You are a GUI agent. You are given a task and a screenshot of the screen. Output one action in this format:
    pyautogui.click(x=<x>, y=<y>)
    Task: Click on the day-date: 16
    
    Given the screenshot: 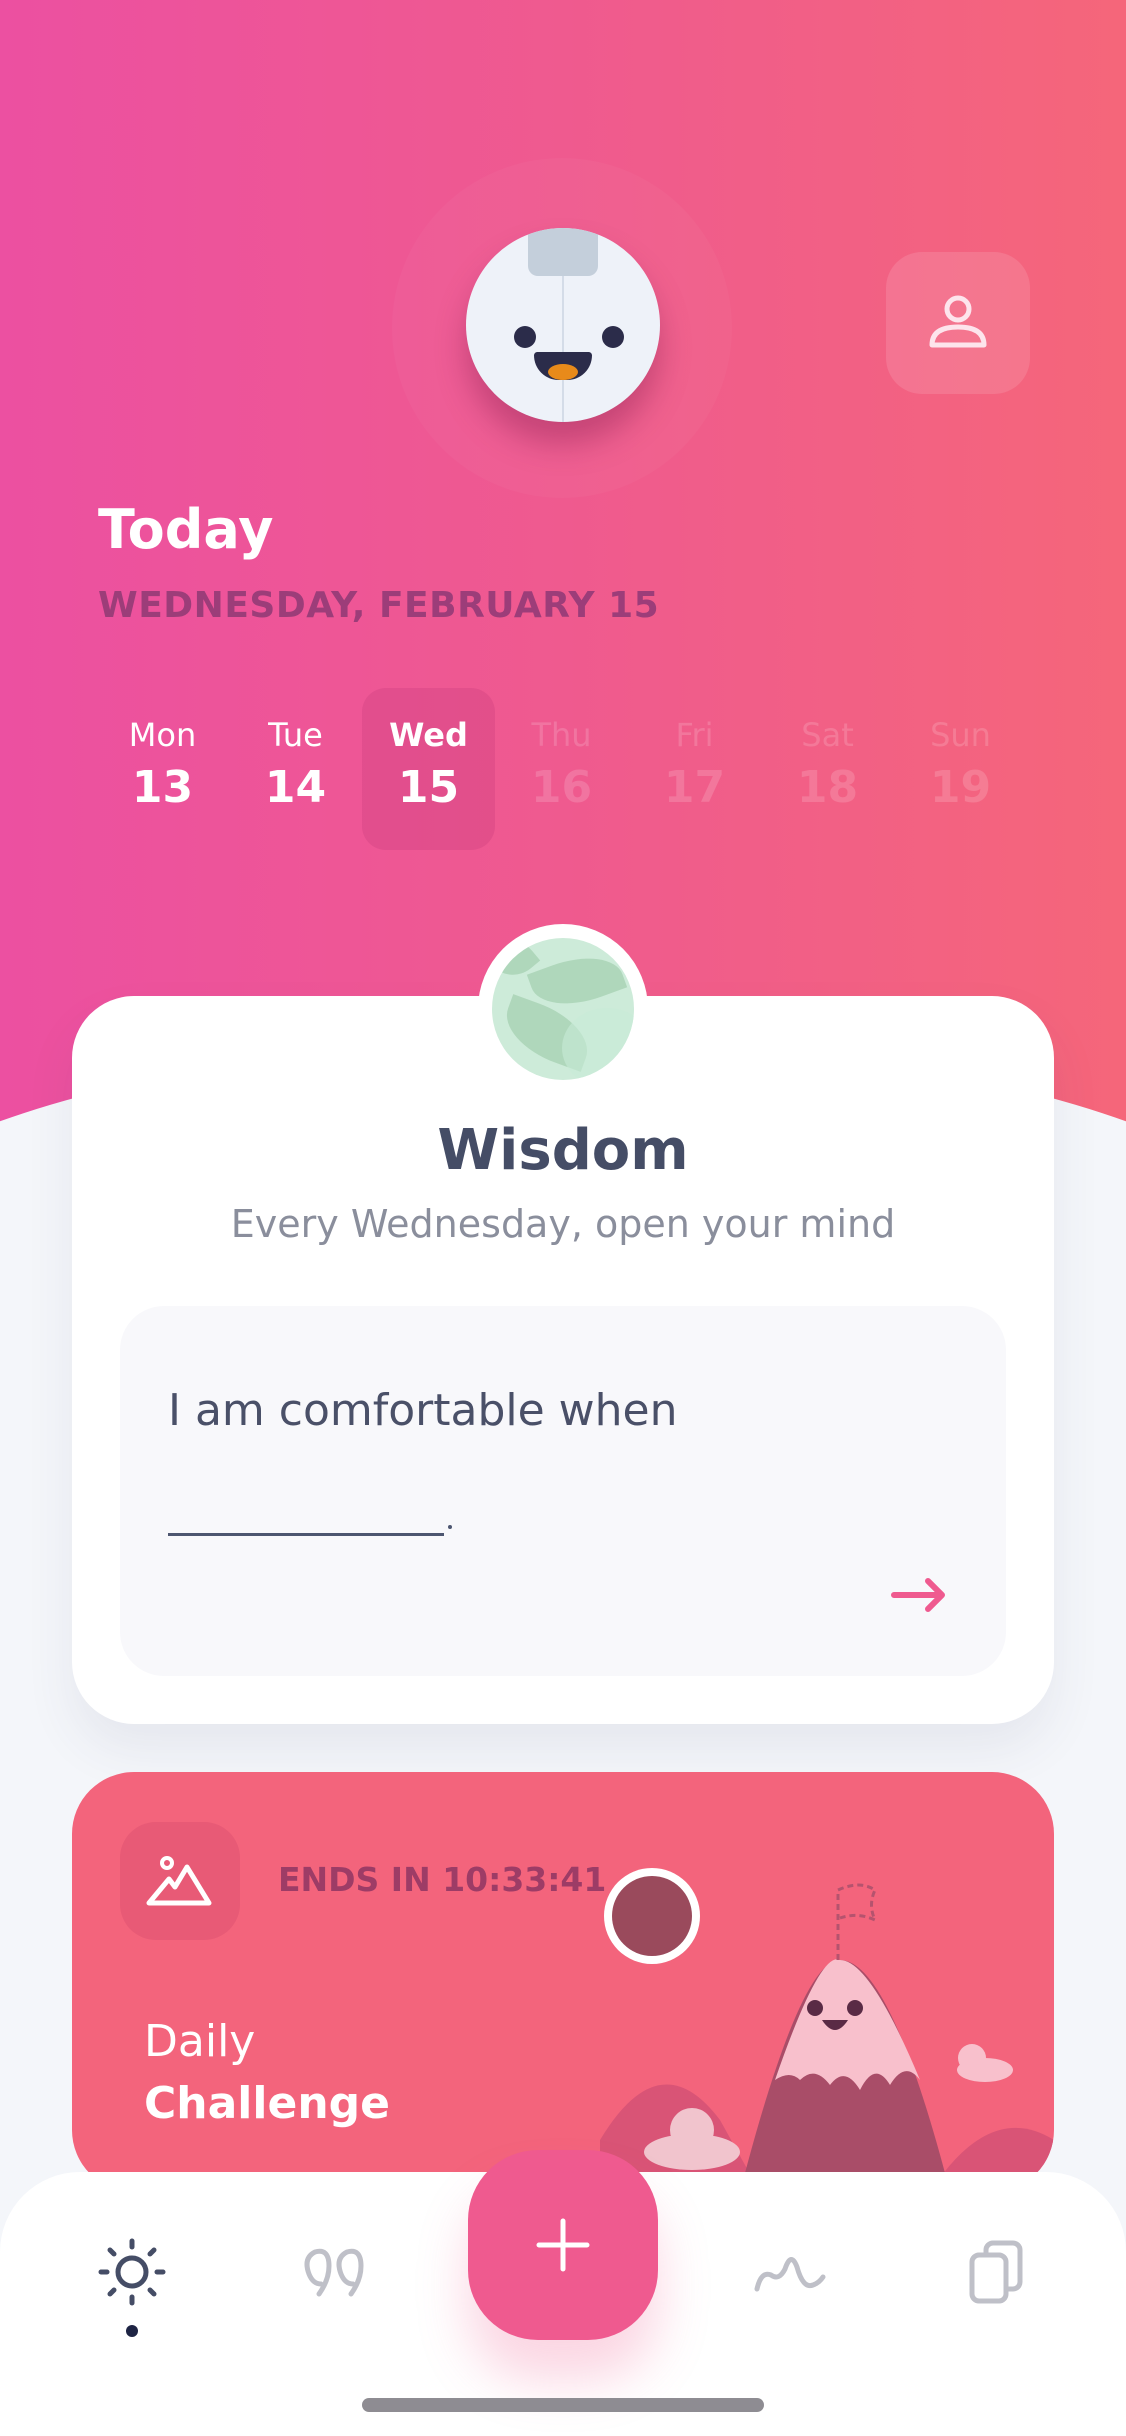 What is the action you would take?
    pyautogui.click(x=561, y=787)
    